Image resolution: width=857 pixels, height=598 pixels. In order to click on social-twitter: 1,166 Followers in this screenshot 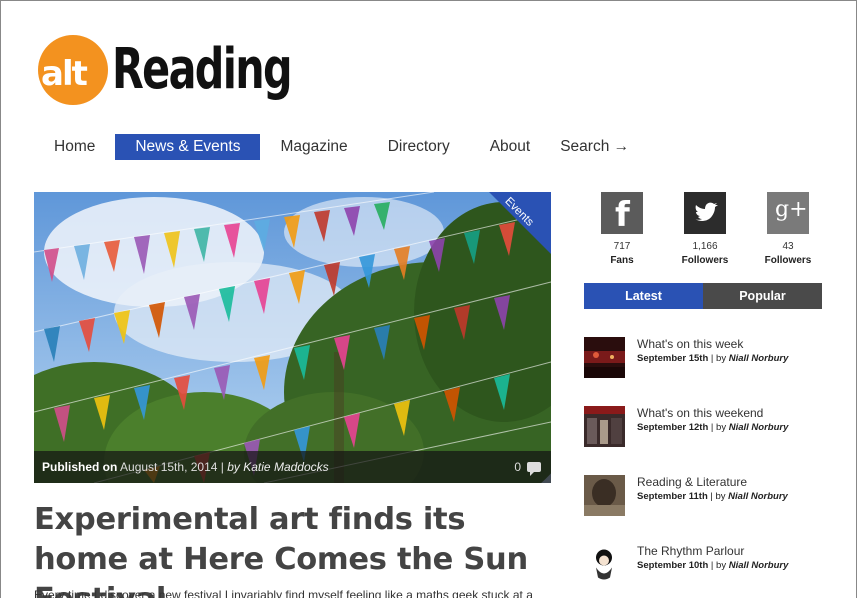, I will do `click(705, 229)`.